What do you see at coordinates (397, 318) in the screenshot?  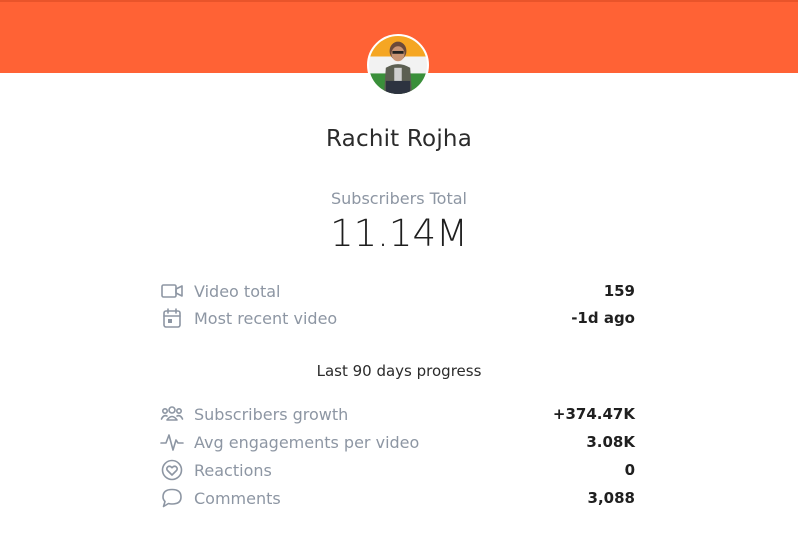 I see `stat-row-most-recent-video: Most recent video -1d ago` at bounding box center [397, 318].